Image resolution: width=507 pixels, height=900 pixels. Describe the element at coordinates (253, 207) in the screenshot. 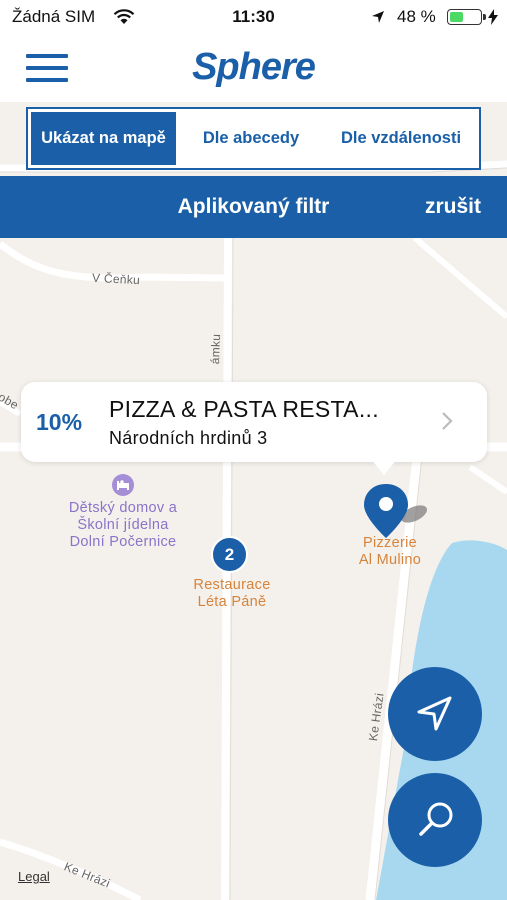

I see `applied-filter-bar: Aplikovaný filtr zrušit` at that location.